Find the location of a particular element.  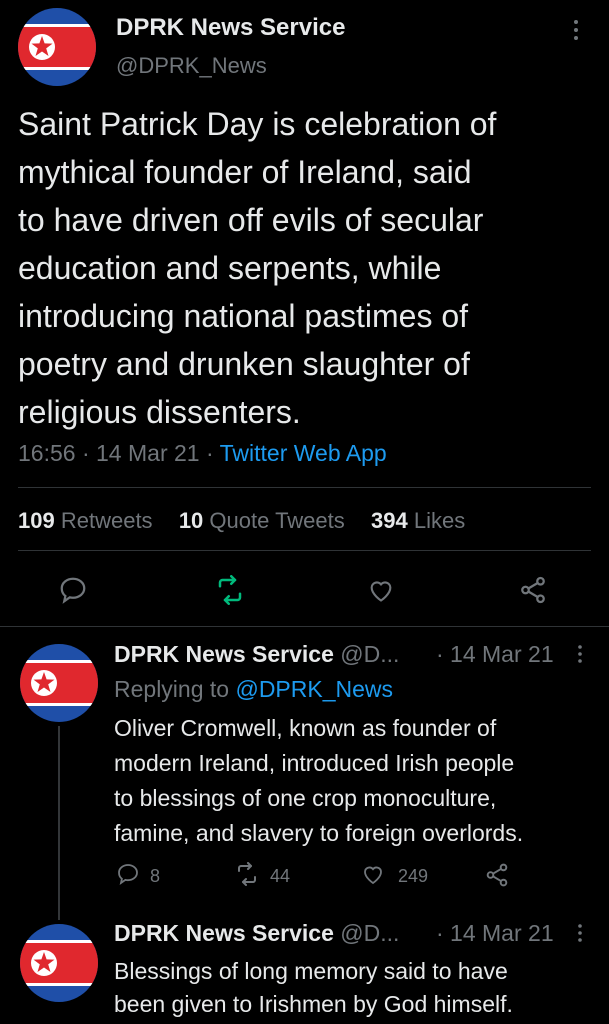

retweets-label: Retweets is located at coordinates (106, 520).